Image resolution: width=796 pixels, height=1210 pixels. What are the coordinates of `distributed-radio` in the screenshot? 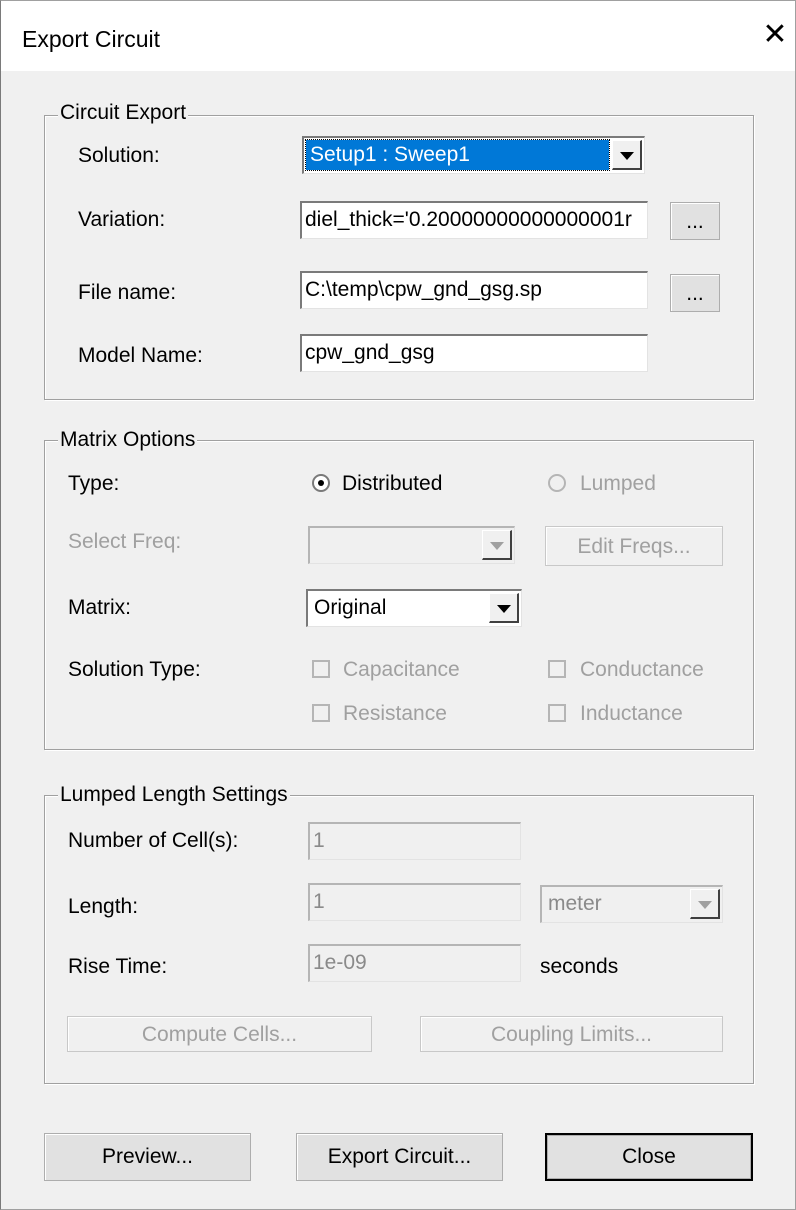 It's located at (321, 483).